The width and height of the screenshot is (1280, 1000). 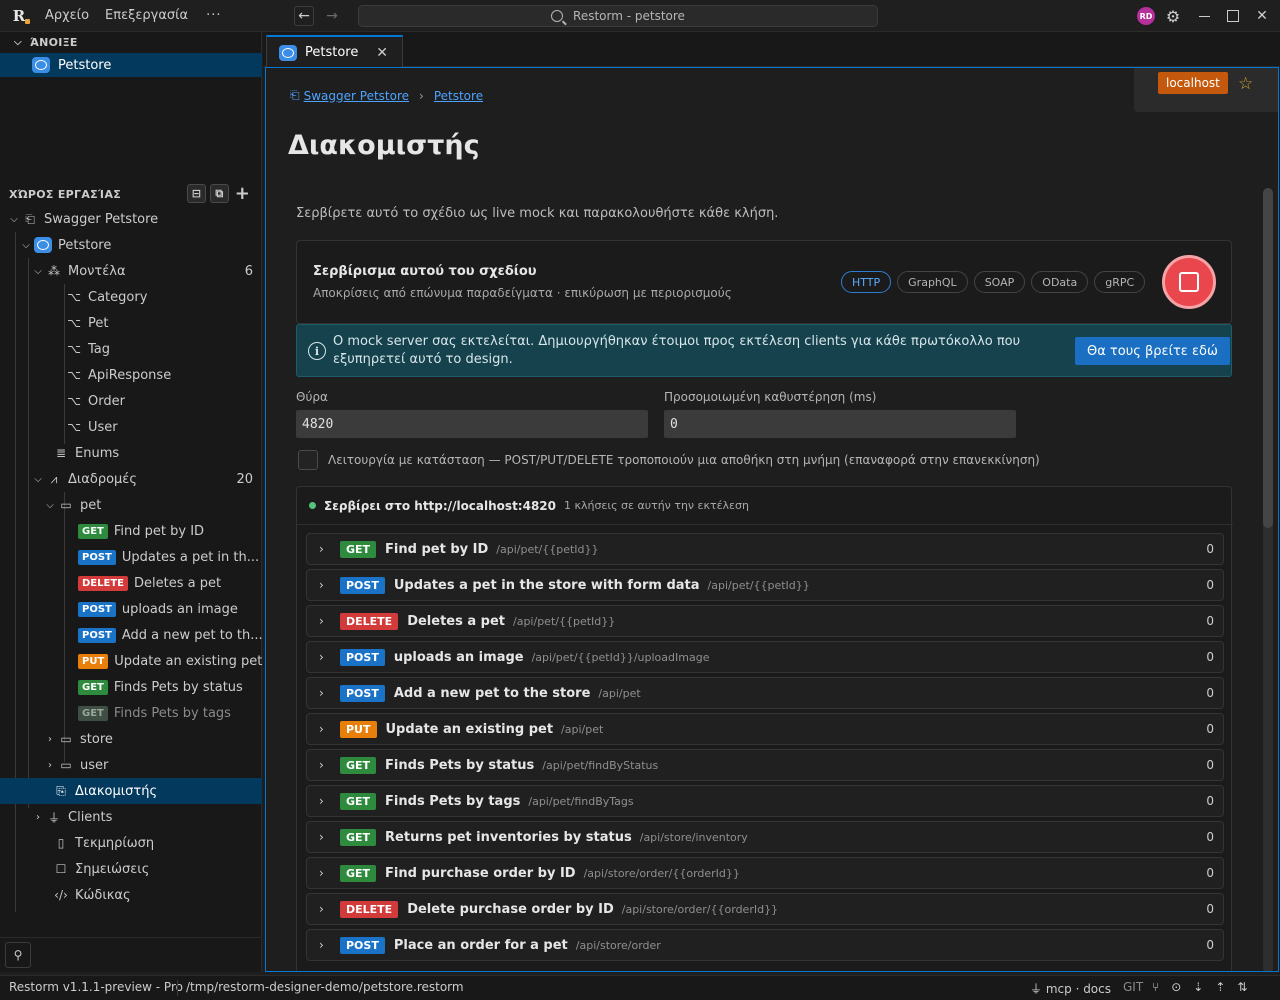 What do you see at coordinates (693, 837) in the screenshot?
I see `endpoint-path: /api/store/inventory` at bounding box center [693, 837].